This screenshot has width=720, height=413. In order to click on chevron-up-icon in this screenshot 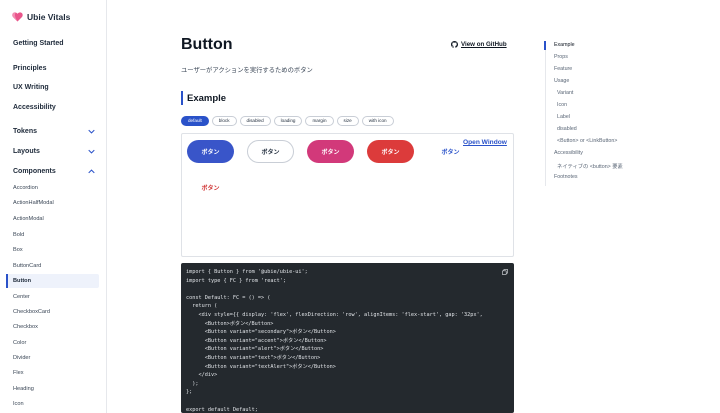, I will do `click(91, 171)`.